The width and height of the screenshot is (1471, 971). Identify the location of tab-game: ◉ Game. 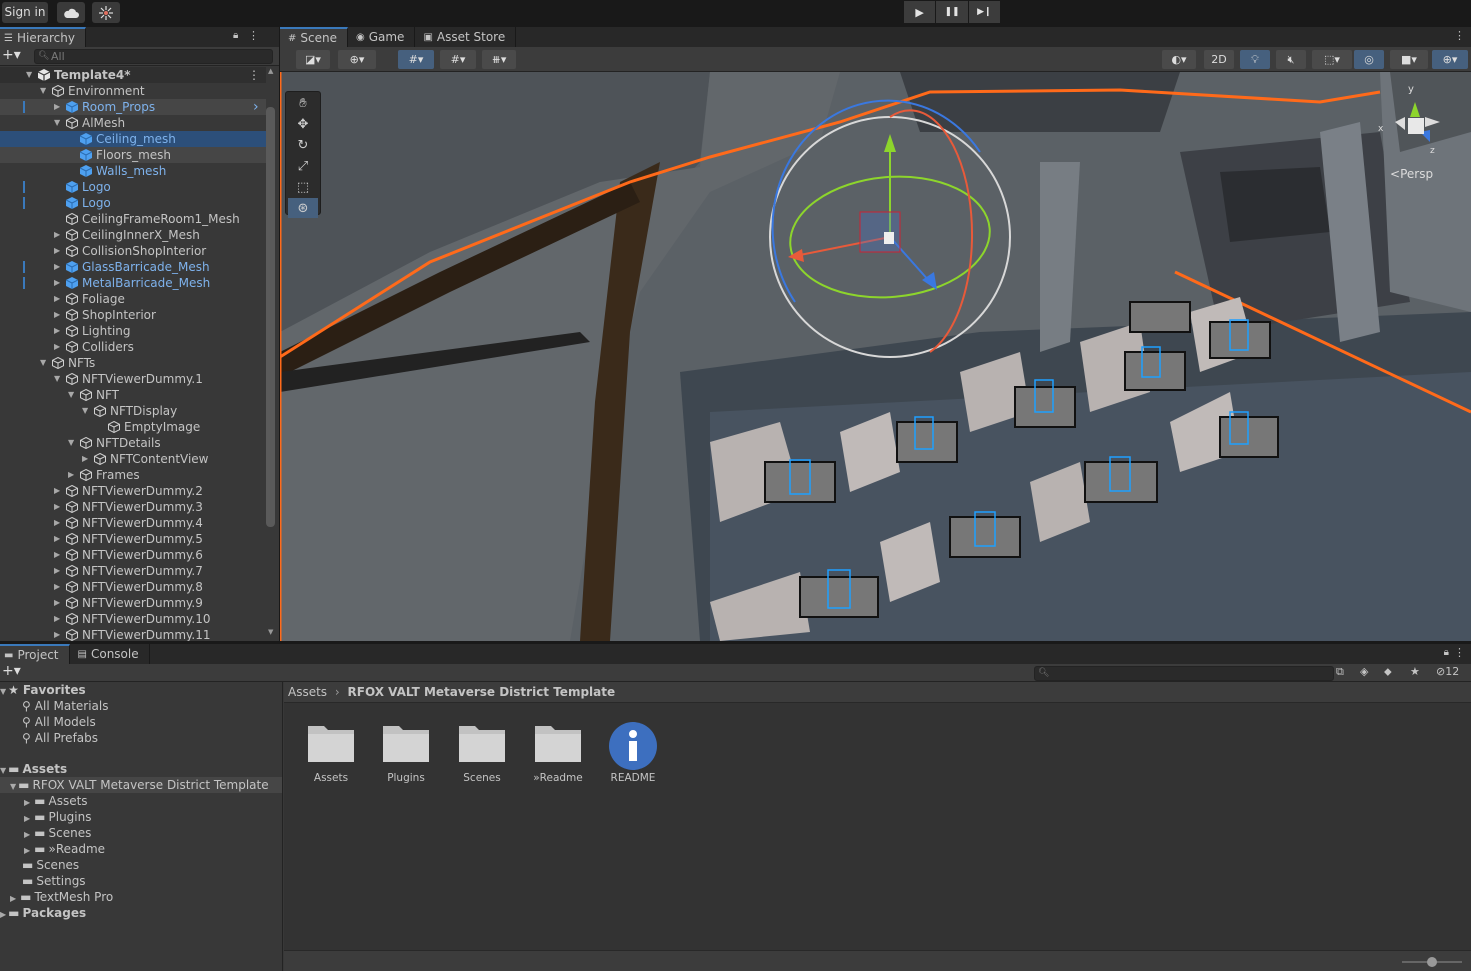
(381, 37).